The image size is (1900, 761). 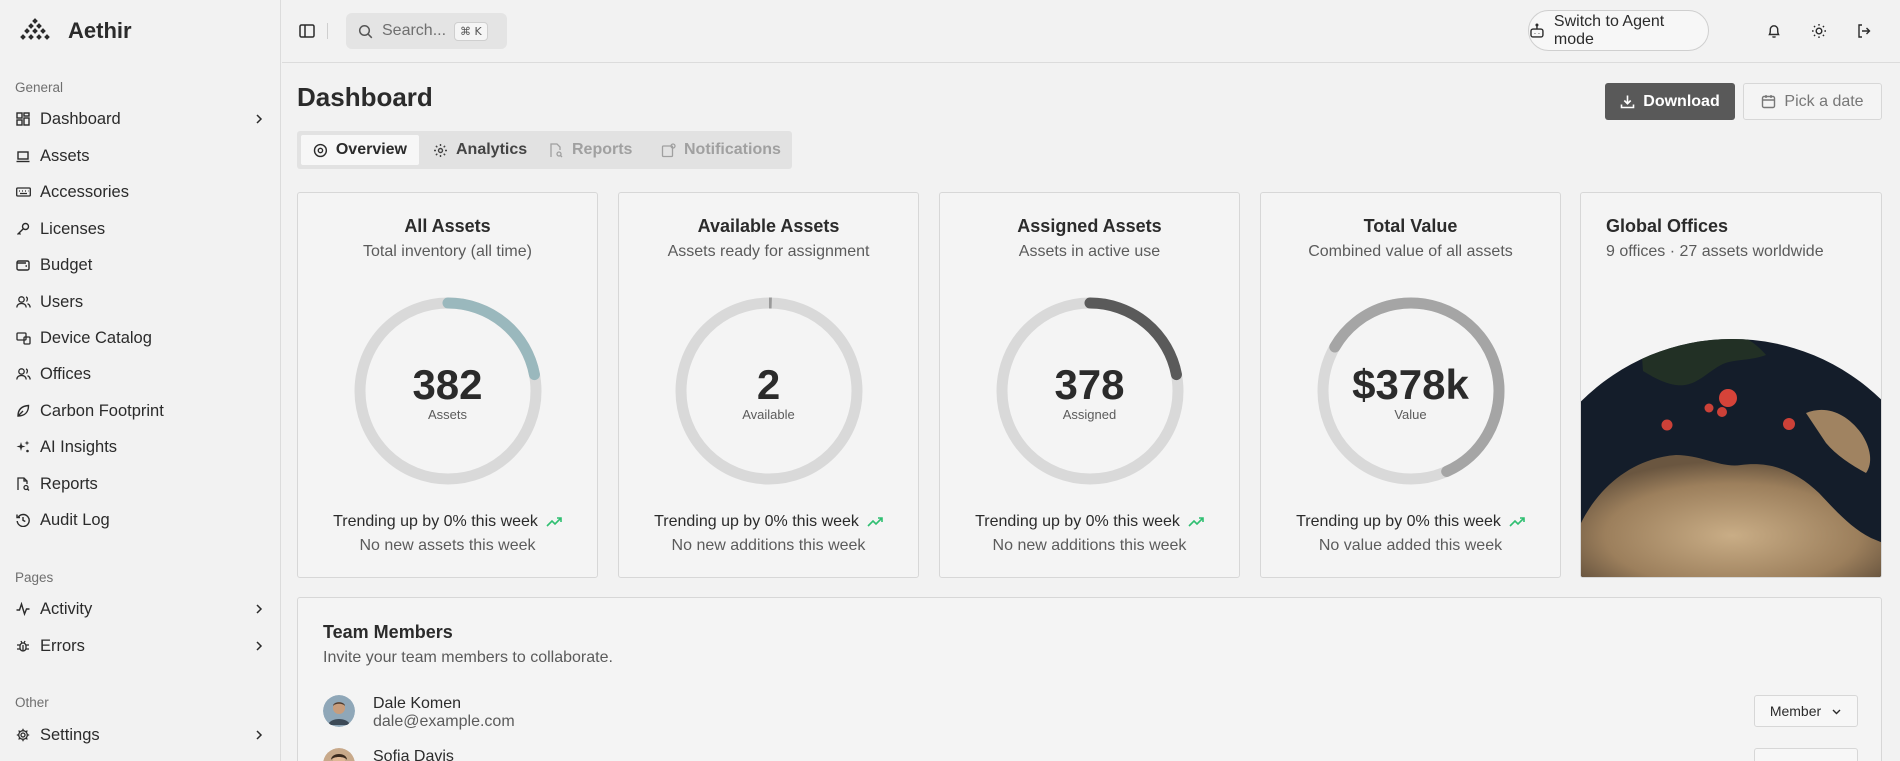 What do you see at coordinates (75, 519) in the screenshot?
I see `sidebar-item-label: Audit Log` at bounding box center [75, 519].